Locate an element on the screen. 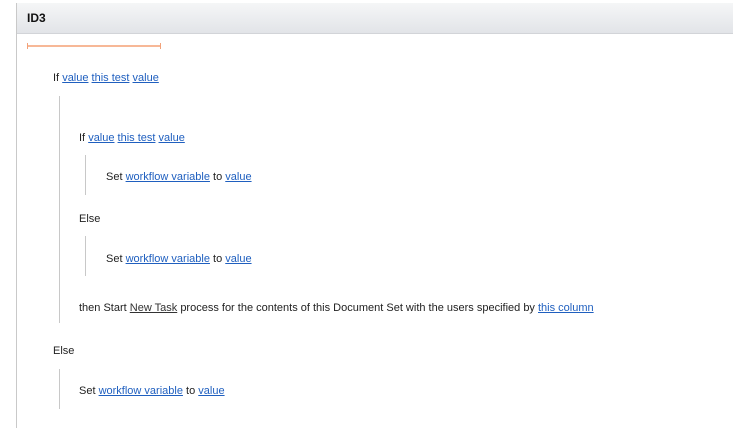 The height and width of the screenshot is (428, 733). action-set-variable-2: Set workflow variable to value is located at coordinates (179, 259).